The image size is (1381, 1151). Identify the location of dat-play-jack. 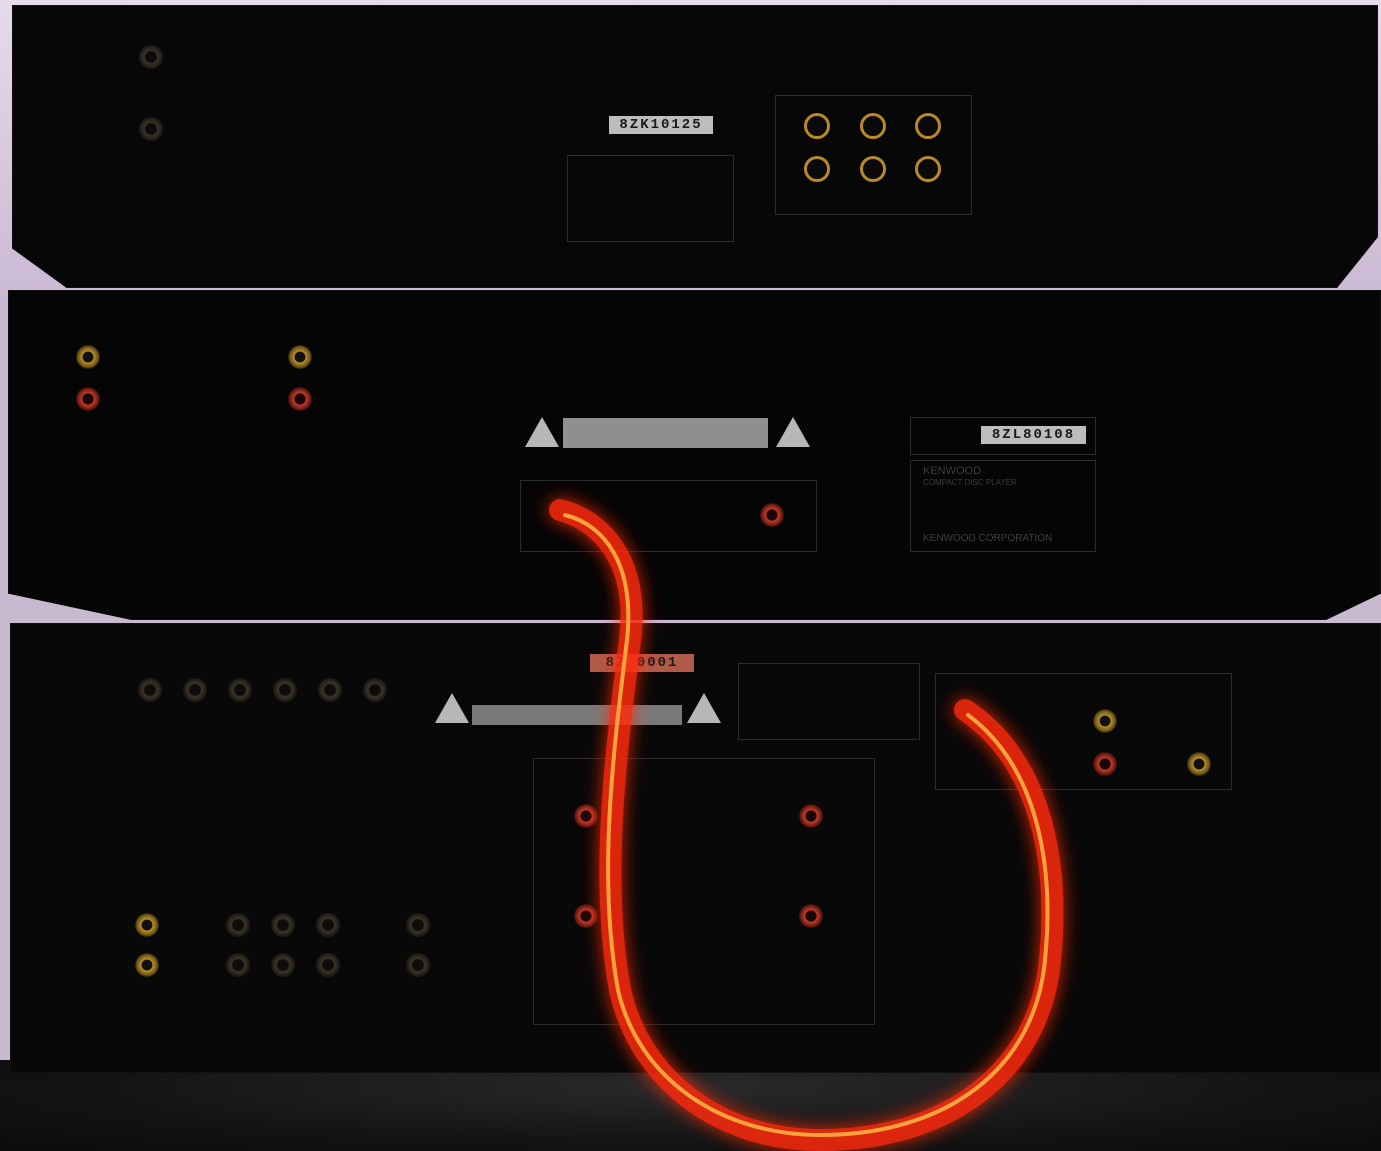
(1105, 764).